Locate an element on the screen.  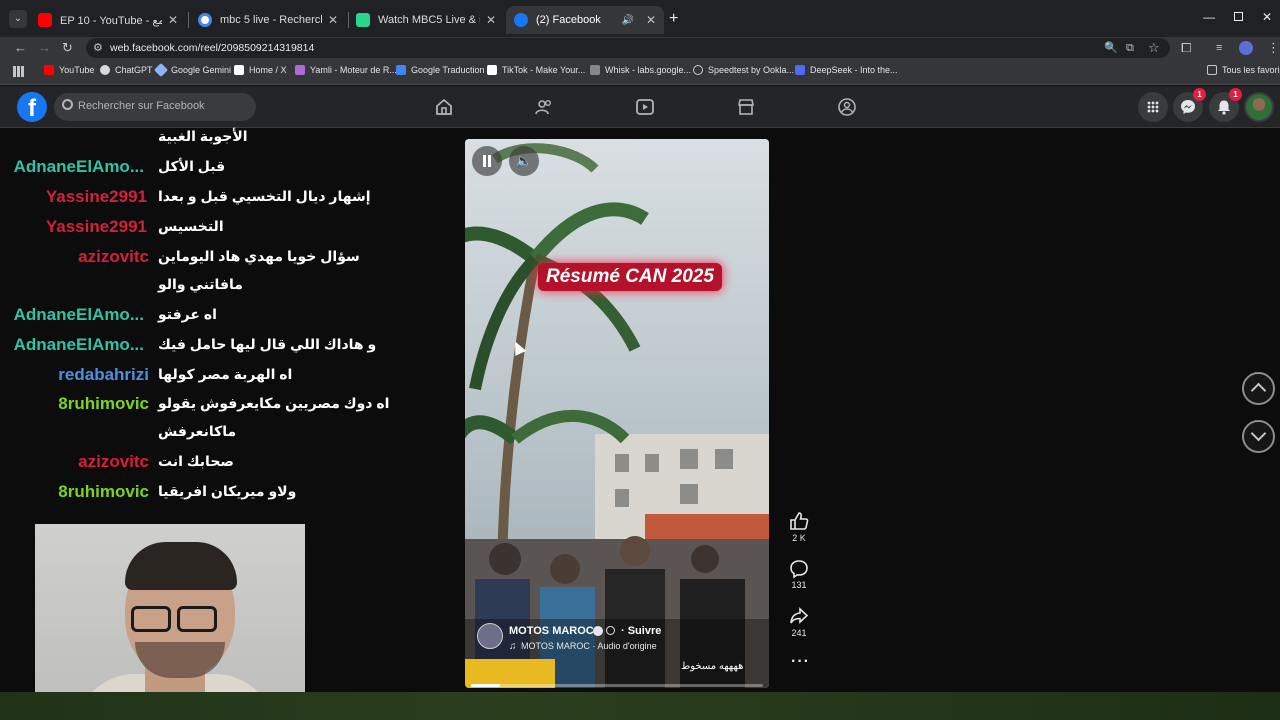
speedtest-icon is located at coordinates (698, 70).